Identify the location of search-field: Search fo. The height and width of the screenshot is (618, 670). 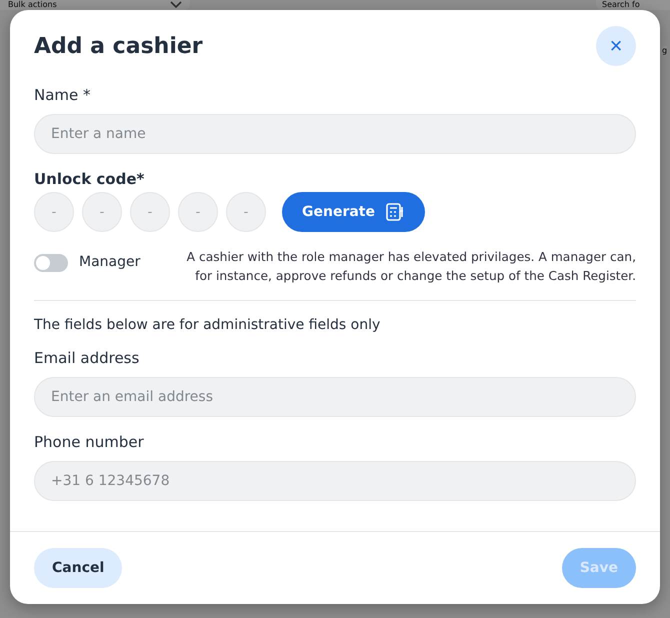
(633, 5).